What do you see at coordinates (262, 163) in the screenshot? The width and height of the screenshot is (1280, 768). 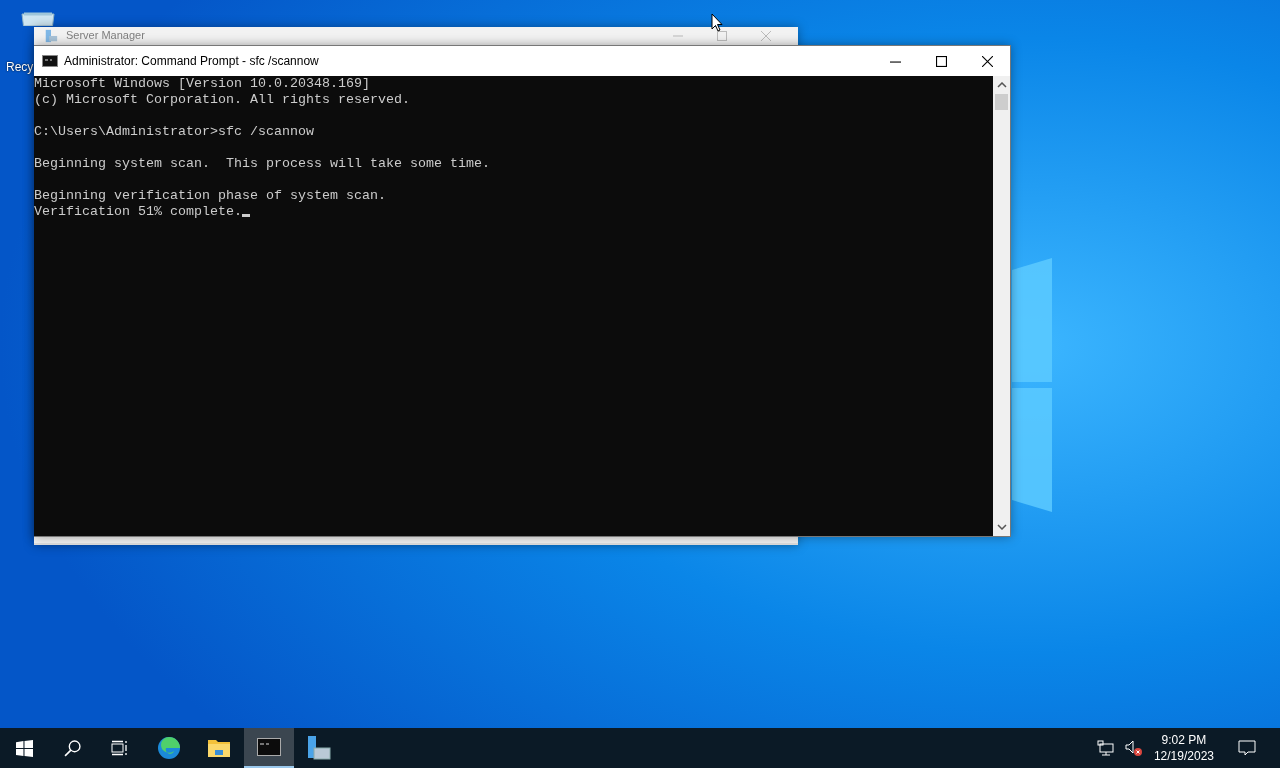 I see `console-line: Beginning system scan. This process will take some time.` at bounding box center [262, 163].